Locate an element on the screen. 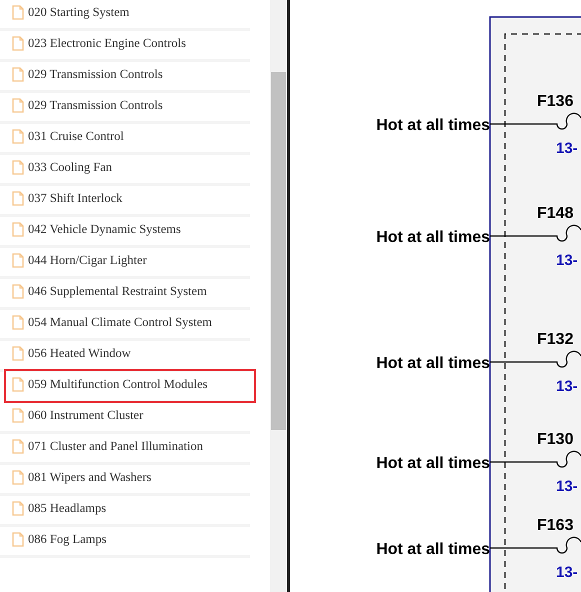 The image size is (581, 592). sidebar-item: 042 Vehicle Dynamic Systems is located at coordinates (125, 231).